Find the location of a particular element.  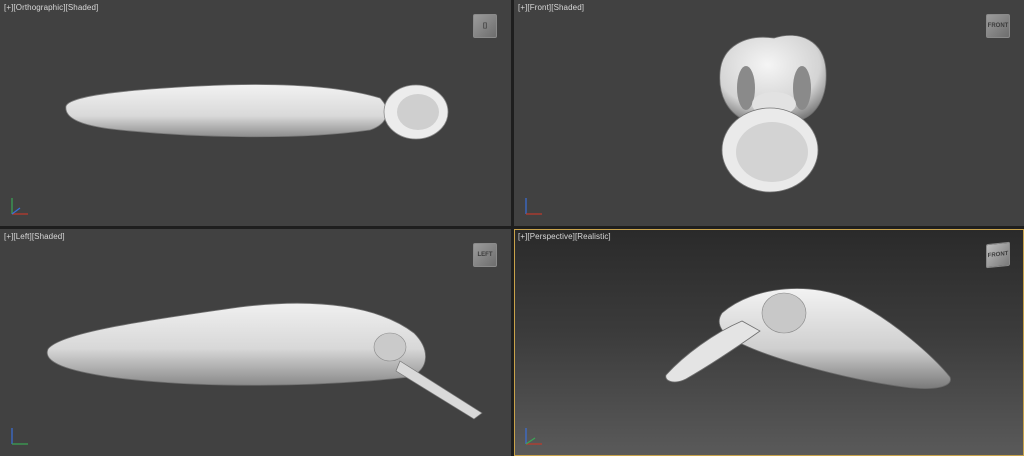

lure-model-perspective-view is located at coordinates (808, 338).